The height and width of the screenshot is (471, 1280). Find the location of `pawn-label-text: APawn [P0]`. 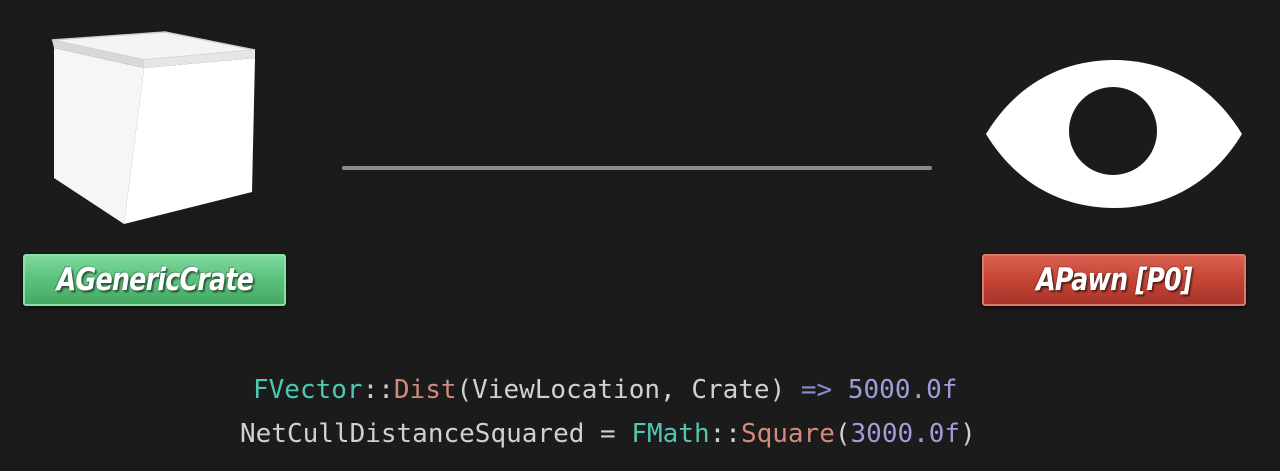

pawn-label-text: APawn [P0] is located at coordinates (1114, 280).